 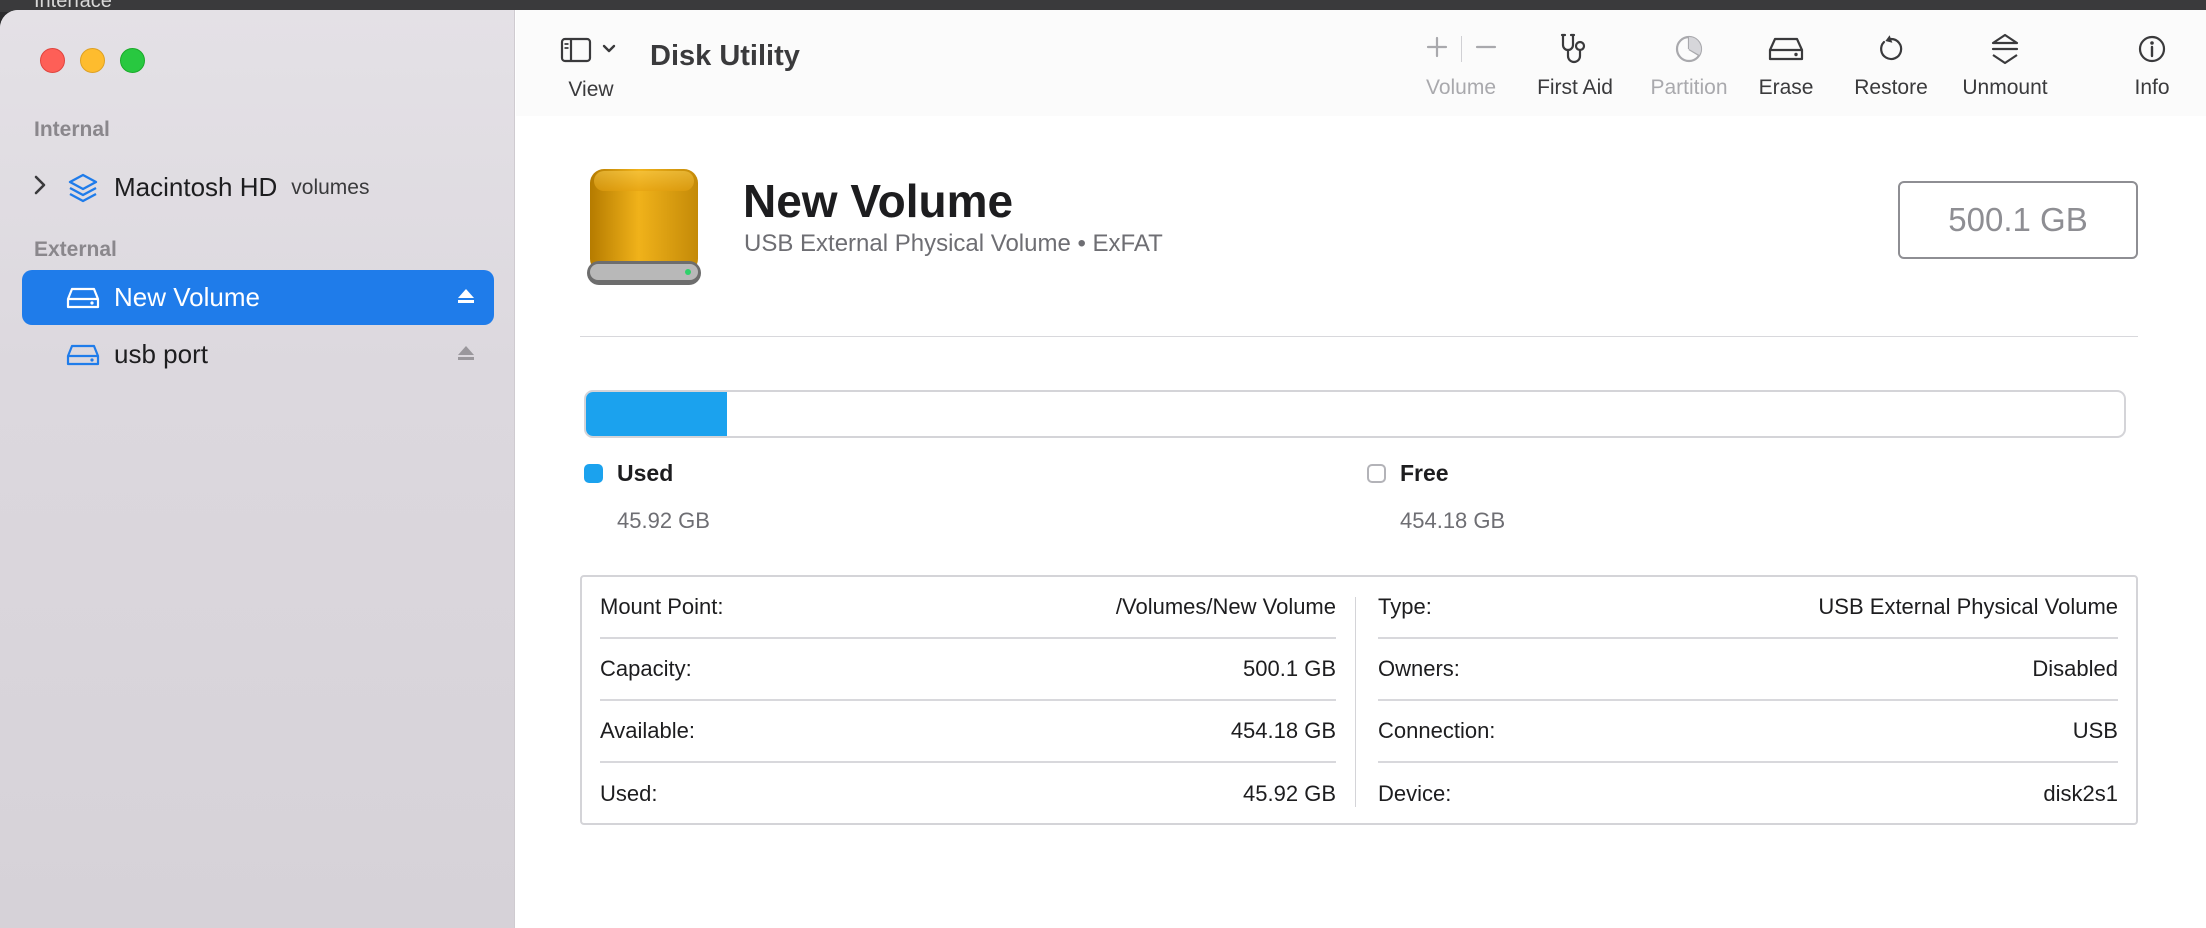 I want to click on info-value: 45.92 GB, so click(x=1289, y=793).